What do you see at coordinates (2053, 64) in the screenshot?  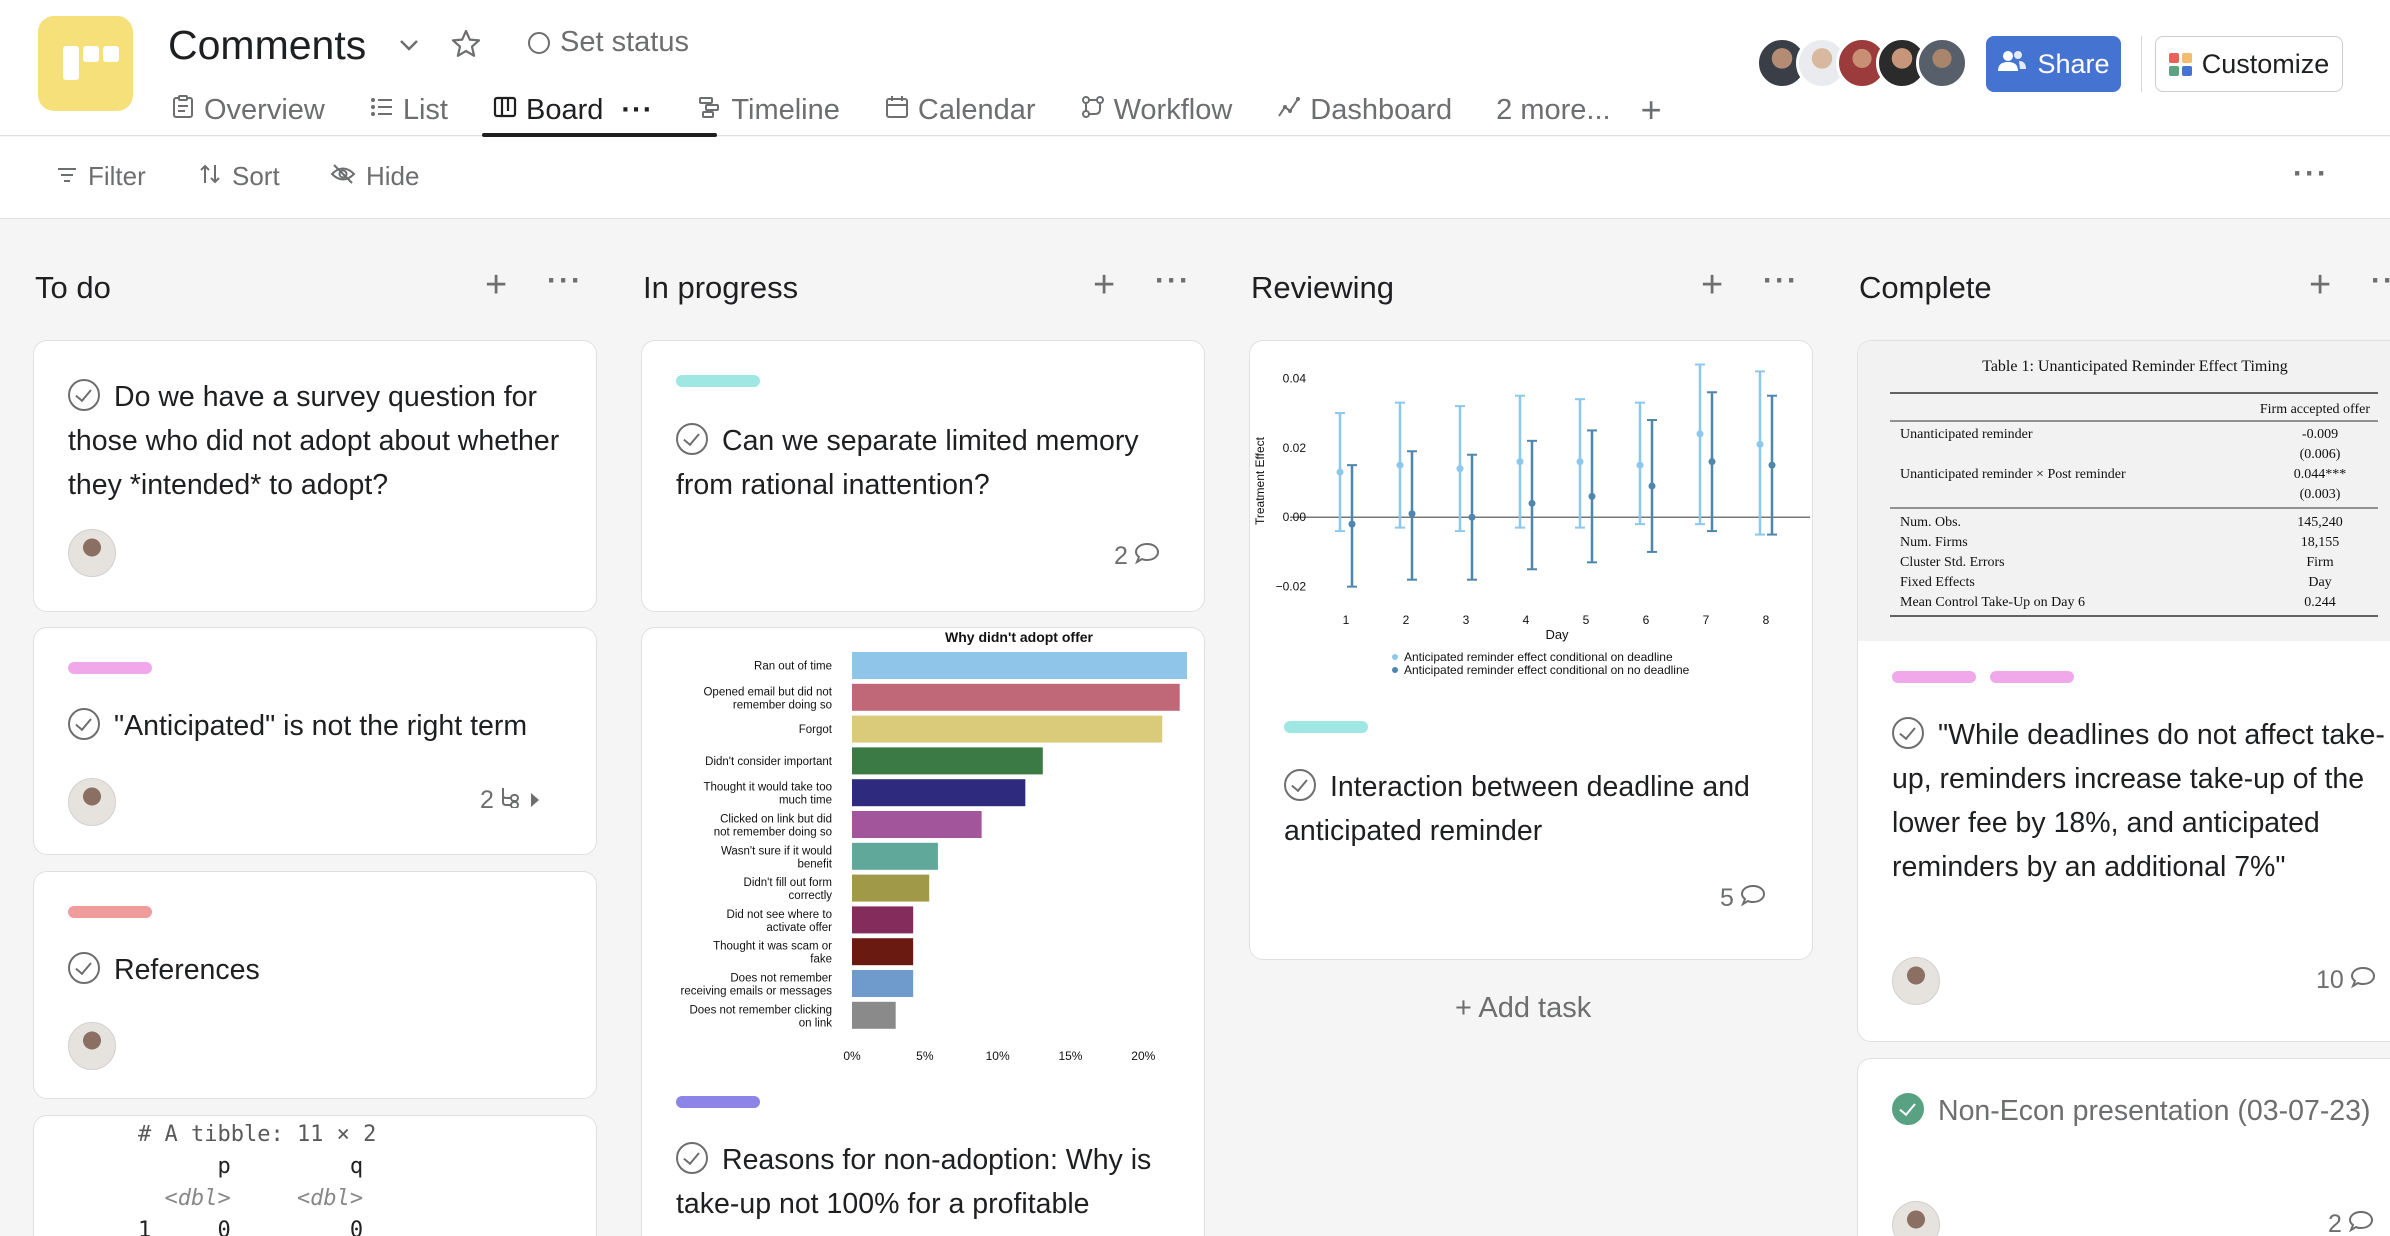 I see `share-button: Share` at bounding box center [2053, 64].